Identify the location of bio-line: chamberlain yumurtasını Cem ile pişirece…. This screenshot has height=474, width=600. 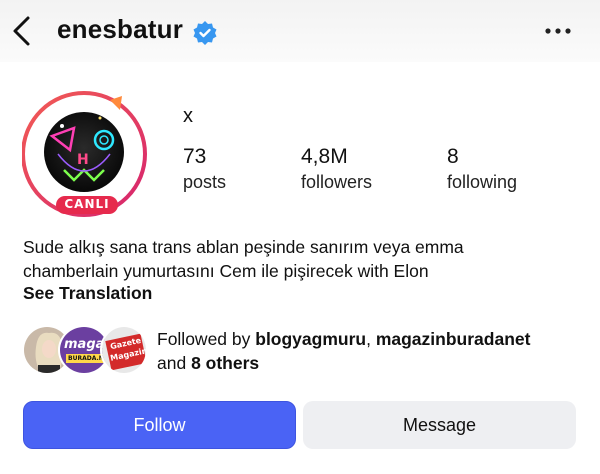
(226, 271).